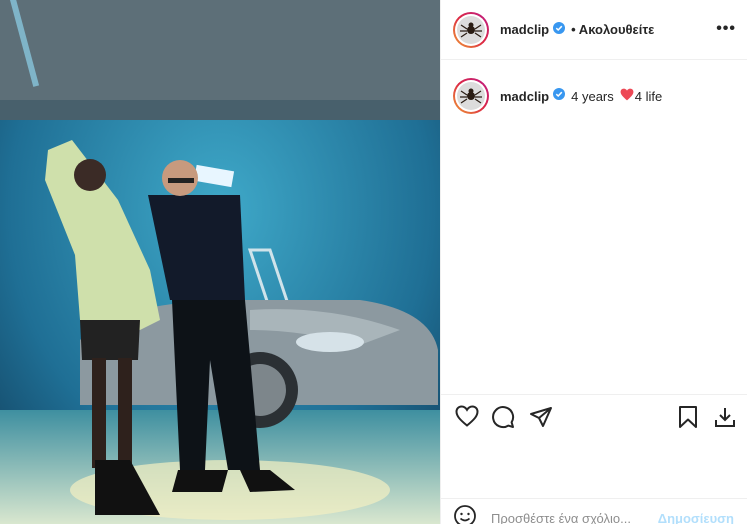 The image size is (747, 524). What do you see at coordinates (688, 419) in the screenshot?
I see `bookmark-icon` at bounding box center [688, 419].